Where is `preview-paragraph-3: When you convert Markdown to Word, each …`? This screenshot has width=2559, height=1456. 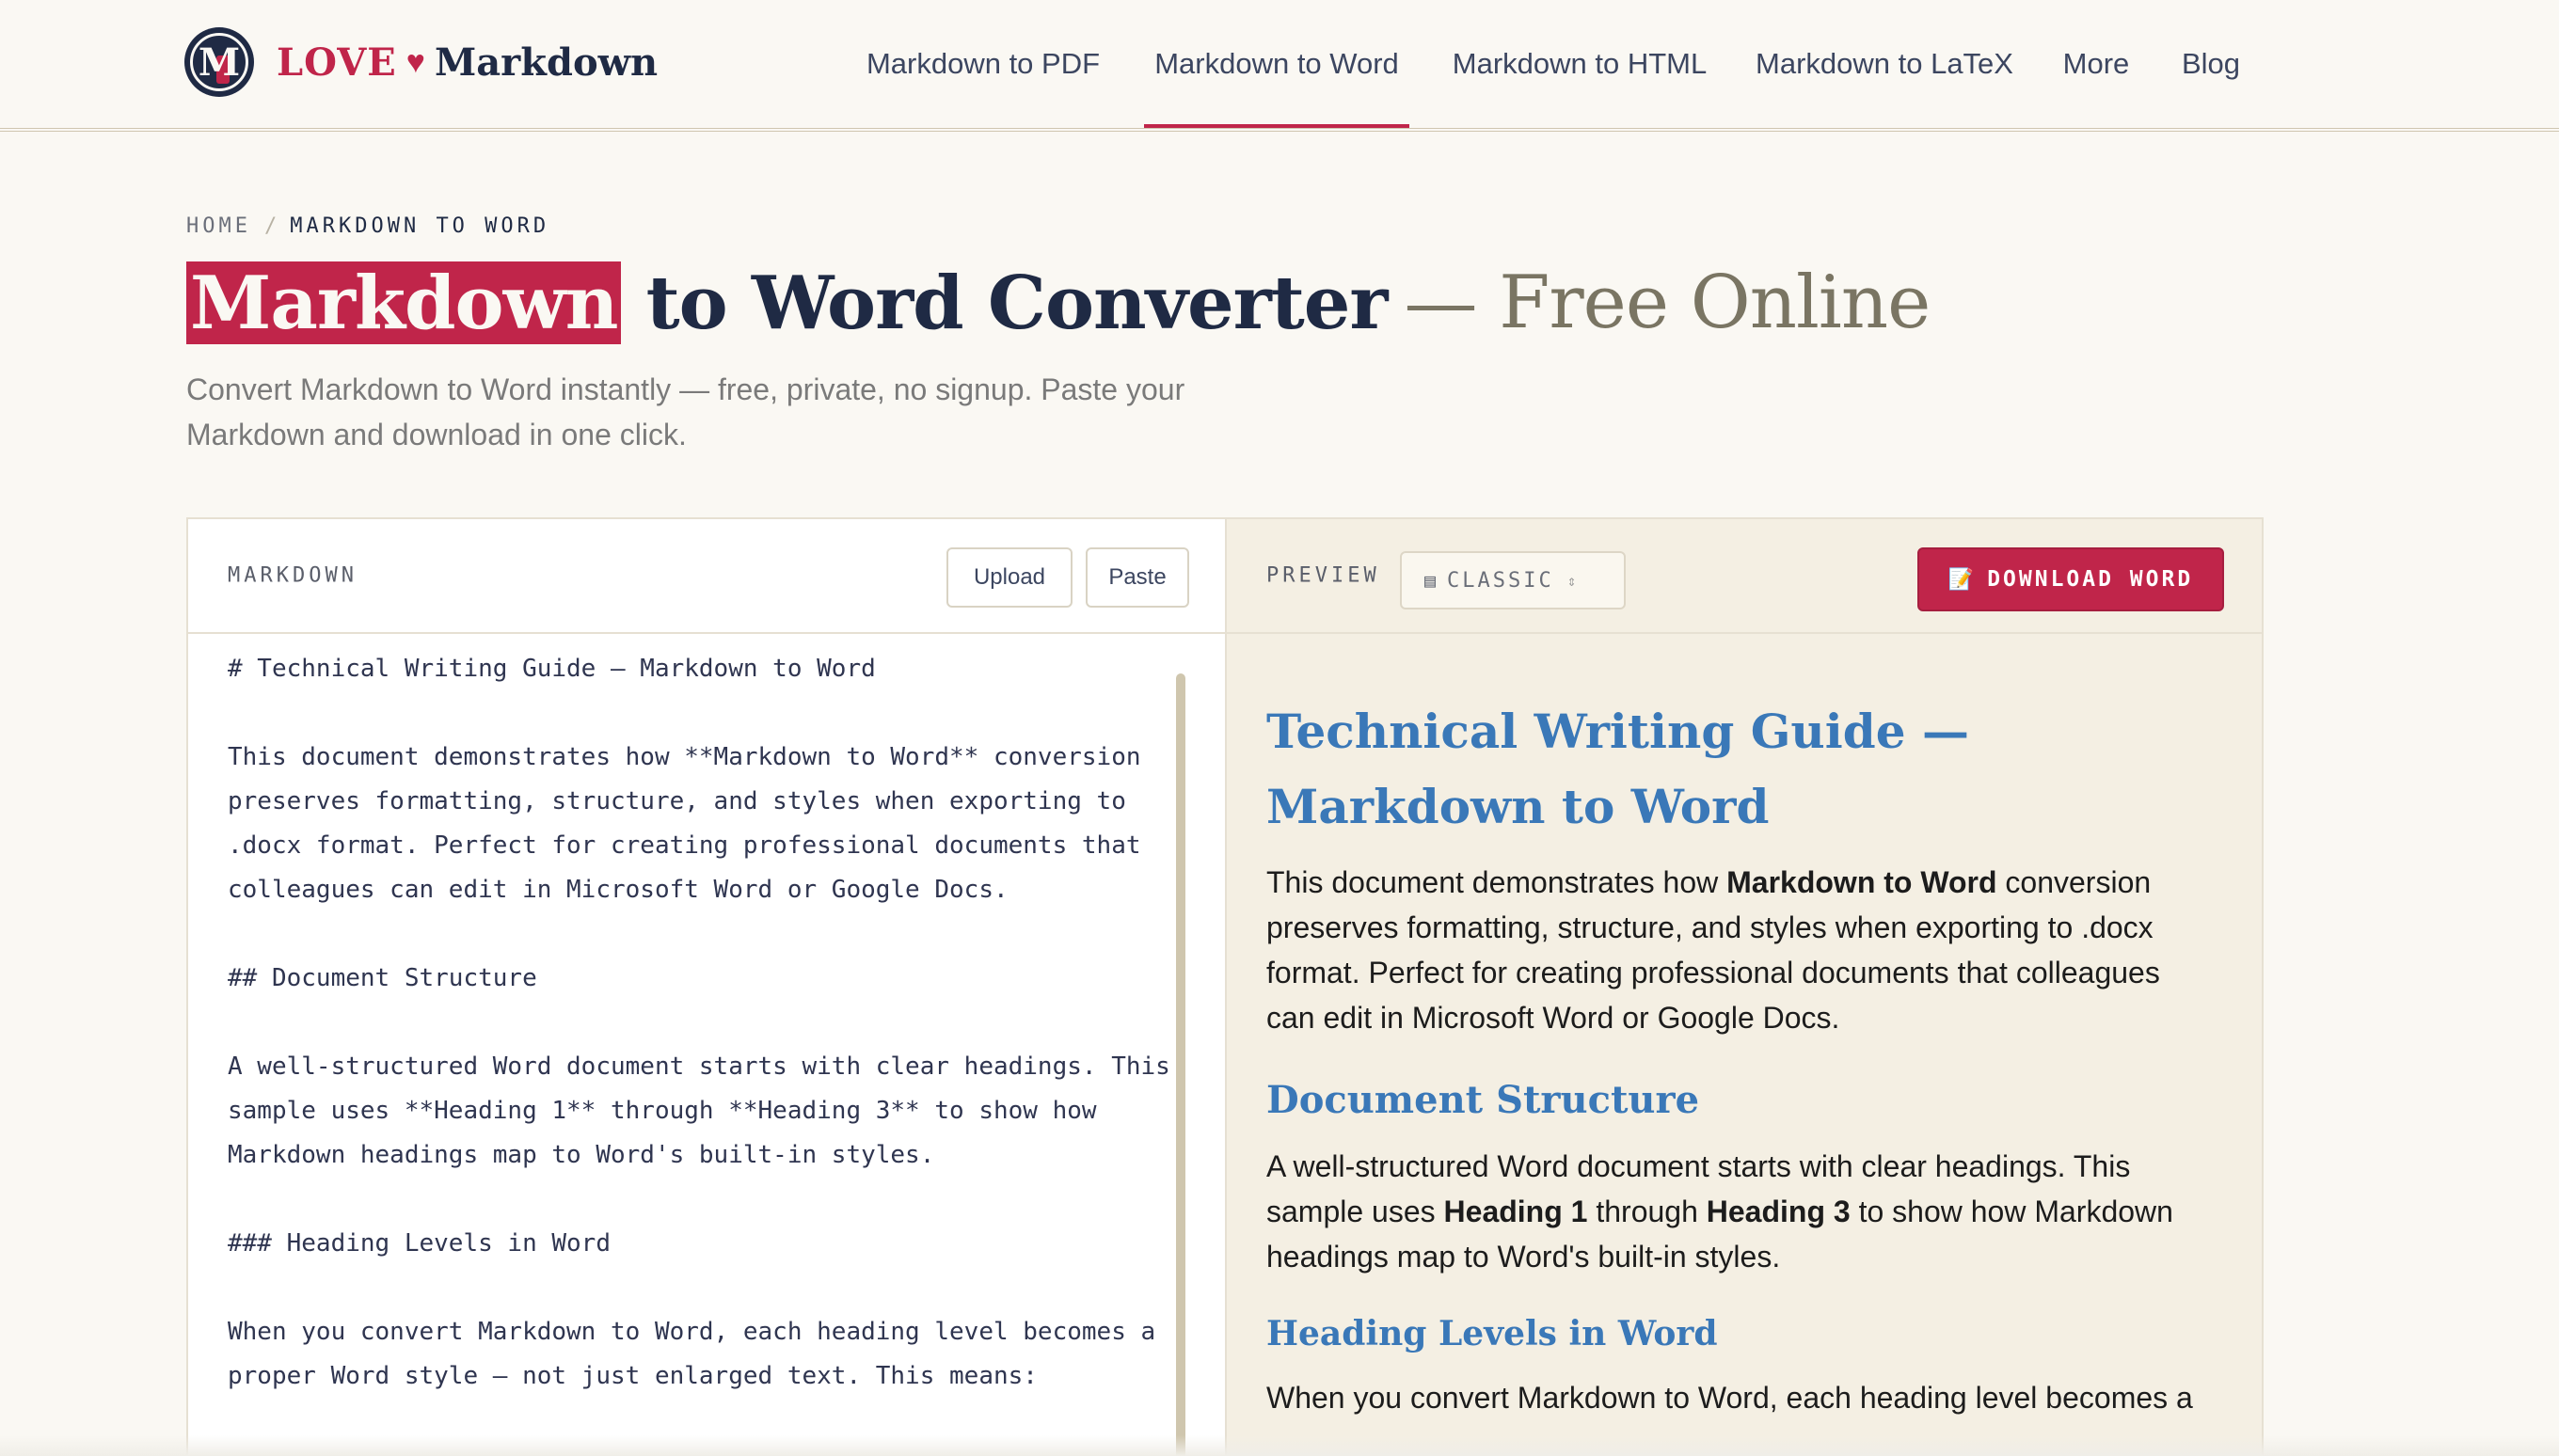 preview-paragraph-3: When you convert Markdown to Word, each … is located at coordinates (1729, 1398).